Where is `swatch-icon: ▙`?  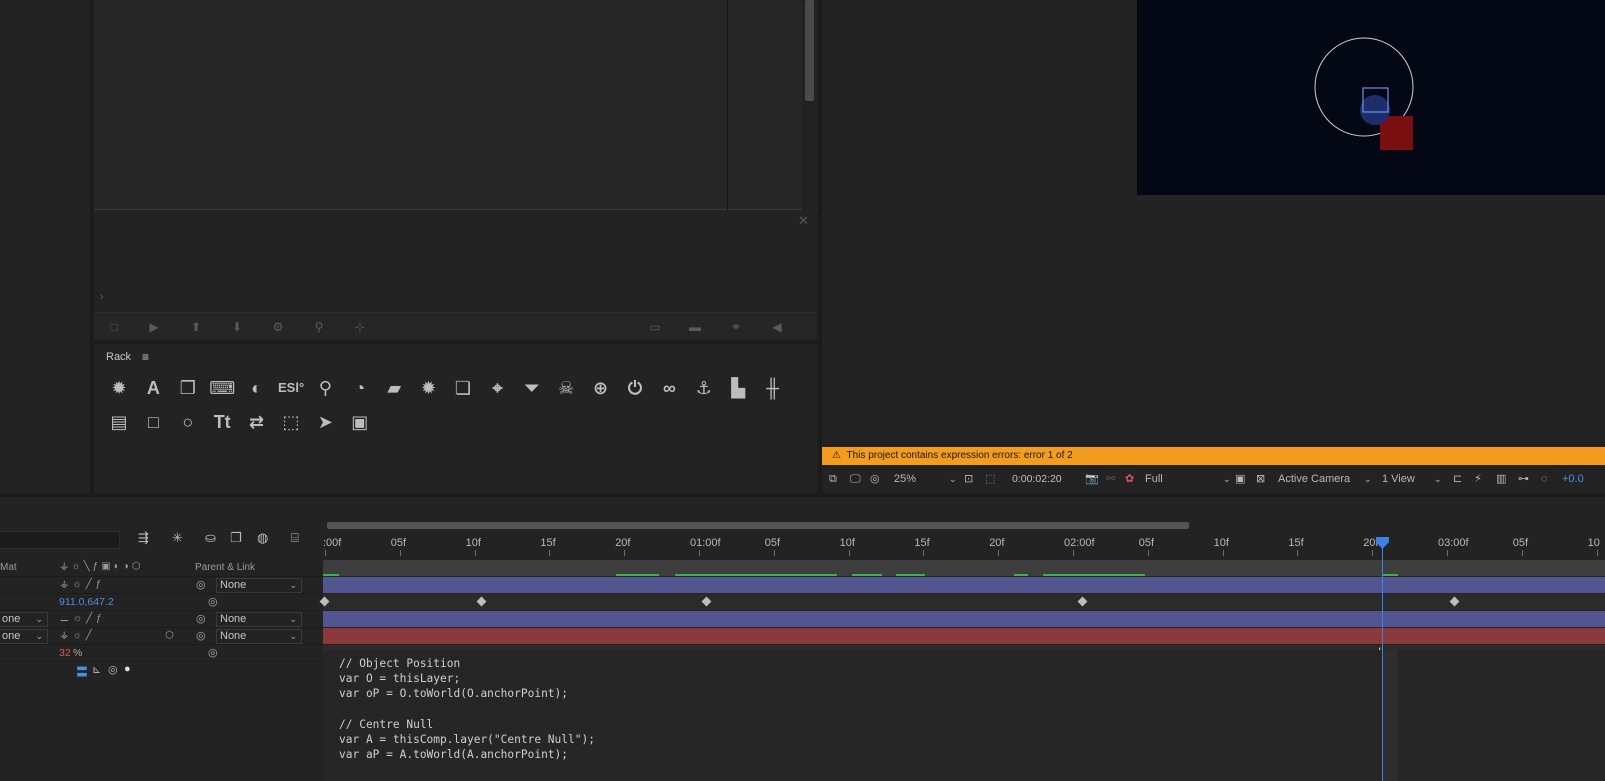 swatch-icon: ▙ is located at coordinates (738, 388).